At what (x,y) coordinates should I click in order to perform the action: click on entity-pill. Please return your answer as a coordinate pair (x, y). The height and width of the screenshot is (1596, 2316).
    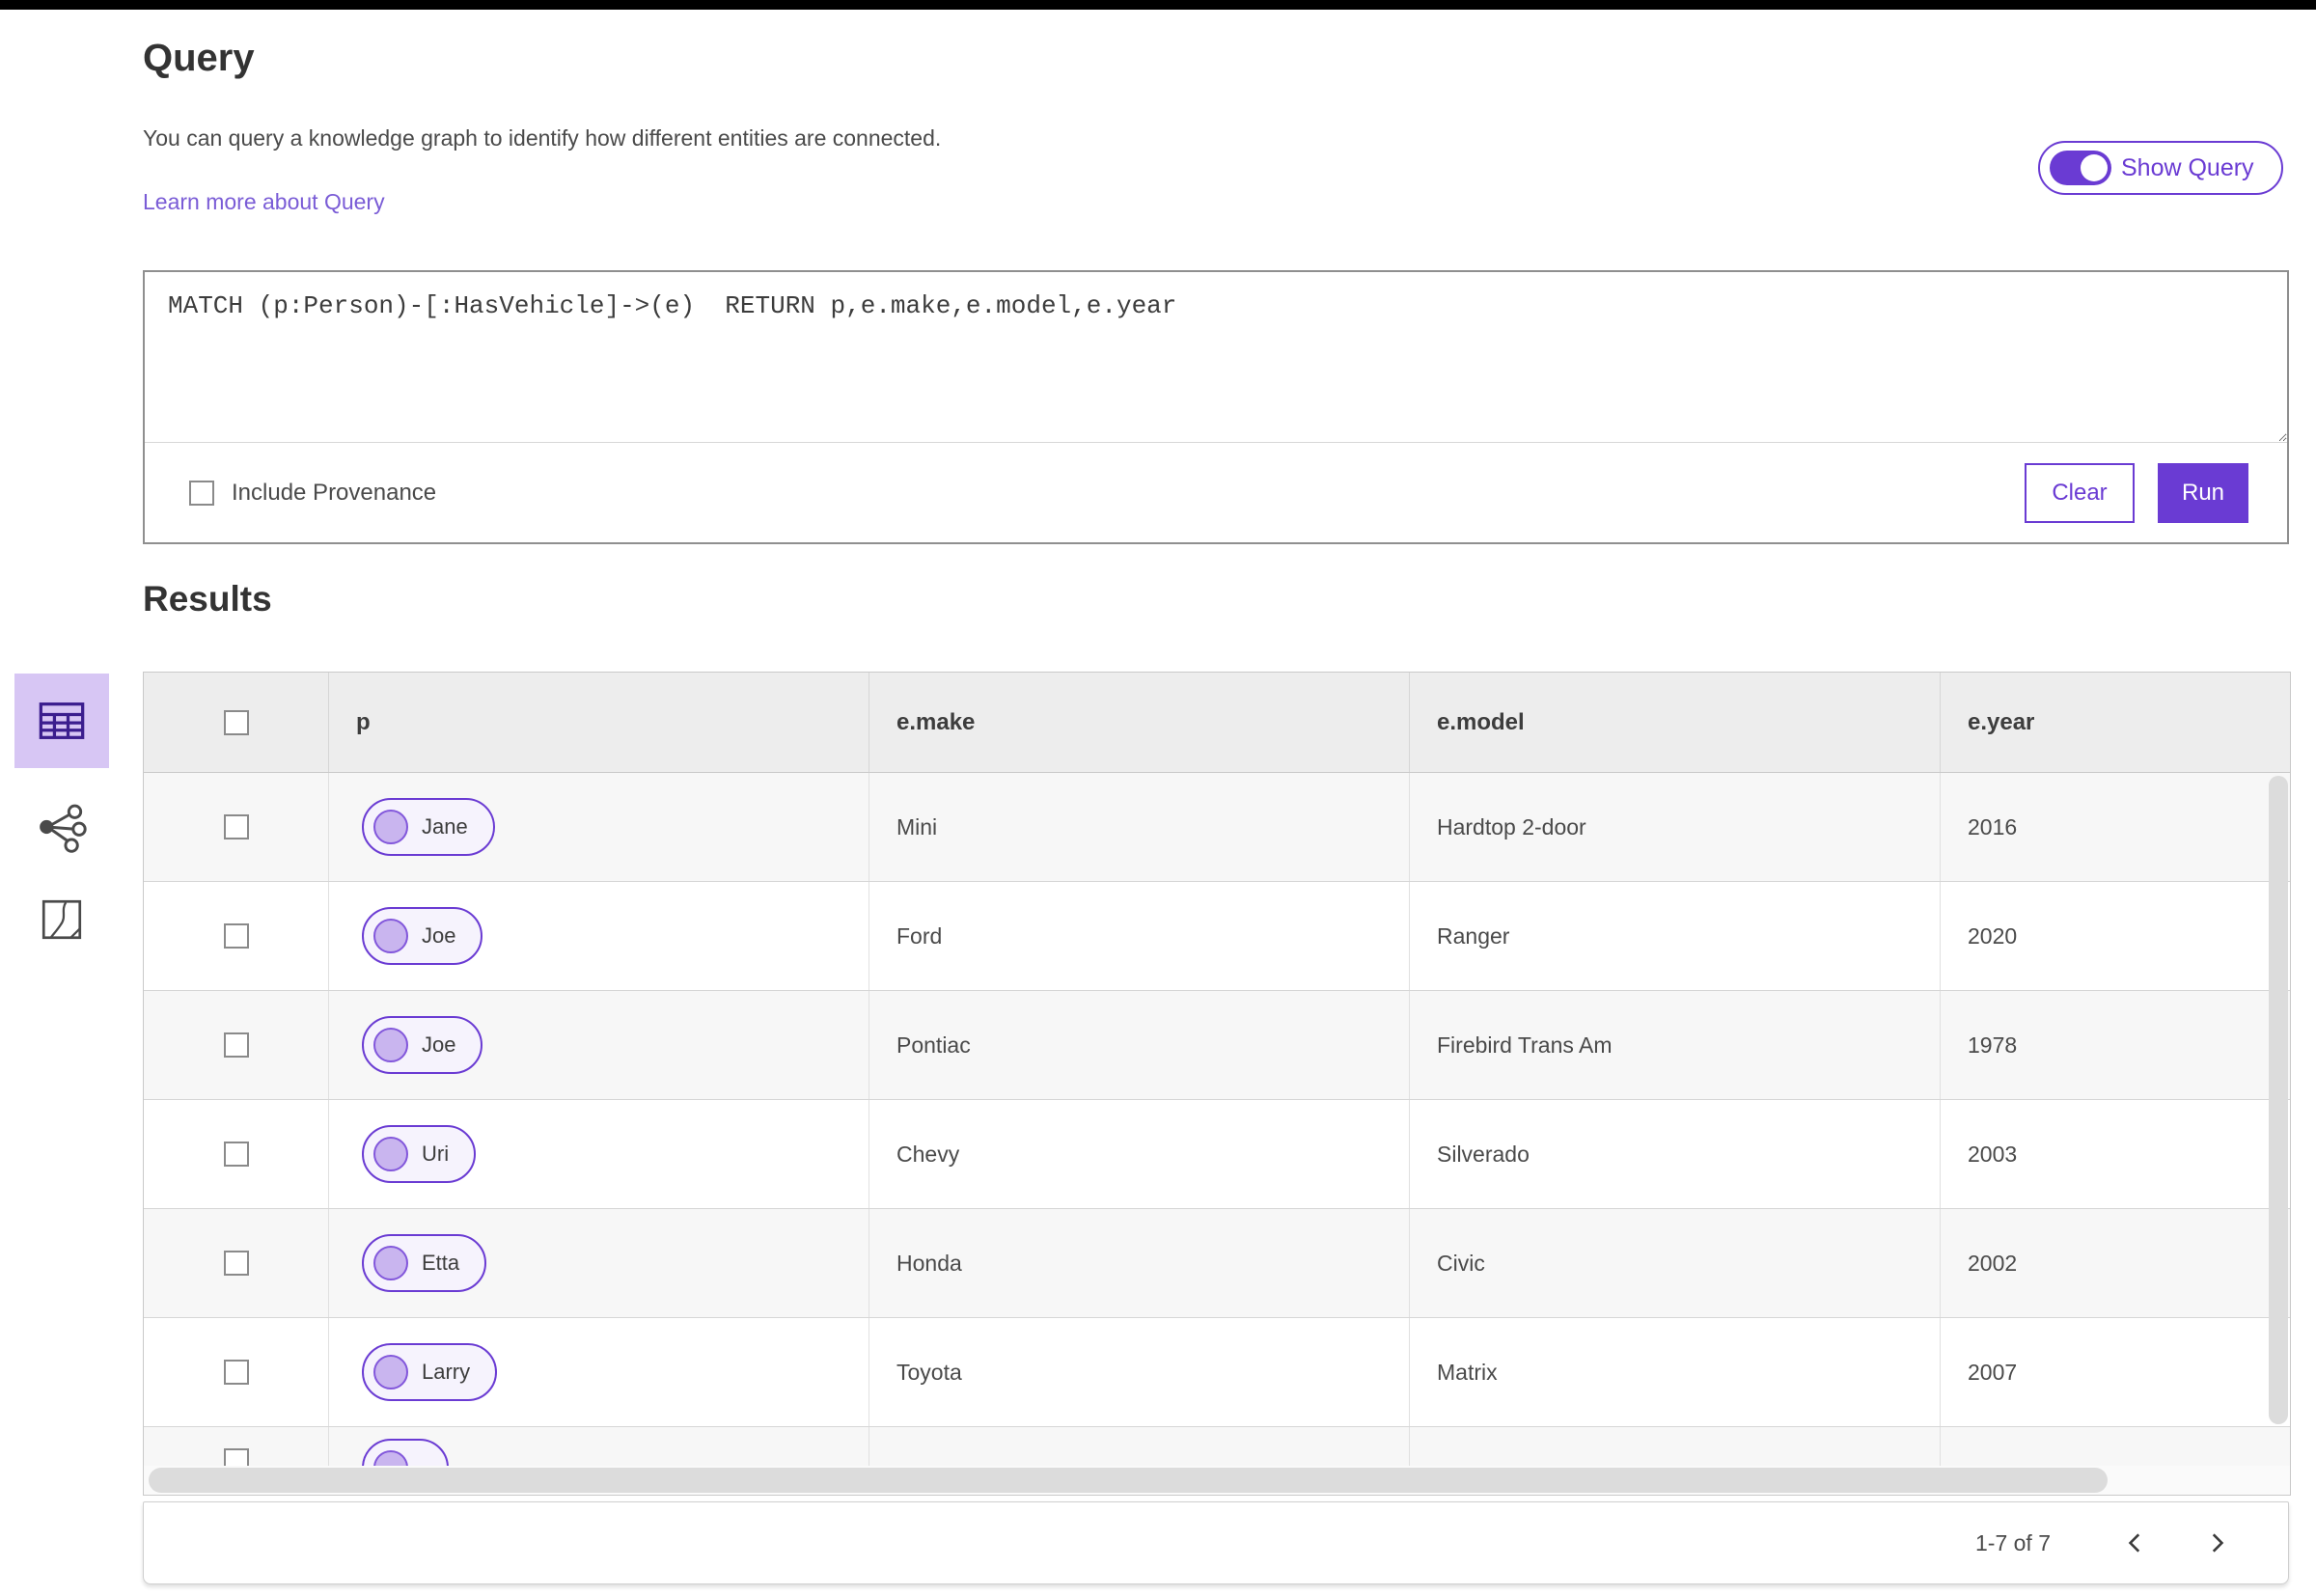
    Looking at the image, I should click on (405, 1453).